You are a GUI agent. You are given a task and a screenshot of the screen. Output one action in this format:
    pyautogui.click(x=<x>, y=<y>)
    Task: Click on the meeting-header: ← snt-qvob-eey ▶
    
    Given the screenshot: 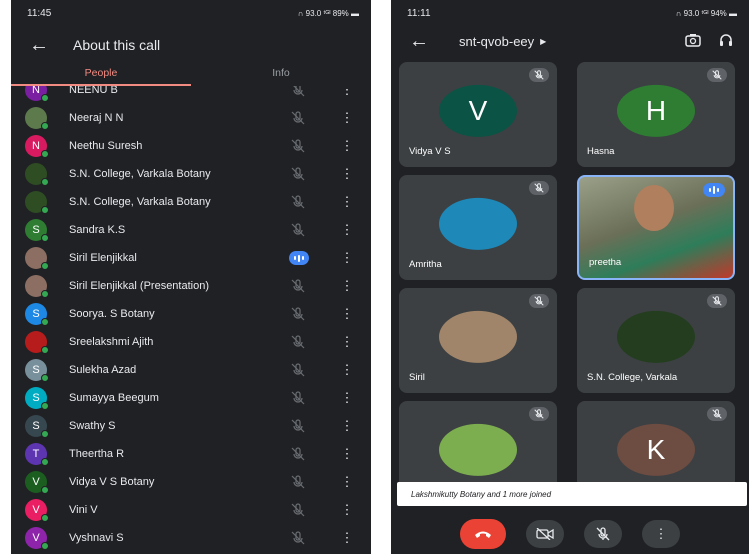 What is the action you would take?
    pyautogui.click(x=570, y=41)
    